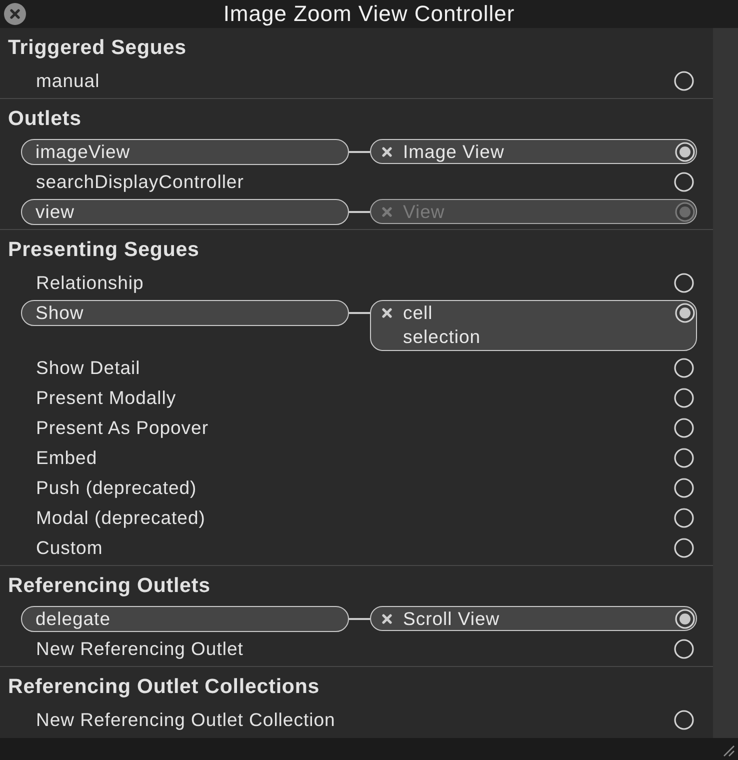  What do you see at coordinates (104, 250) in the screenshot?
I see `section-header: Presenting Segues` at bounding box center [104, 250].